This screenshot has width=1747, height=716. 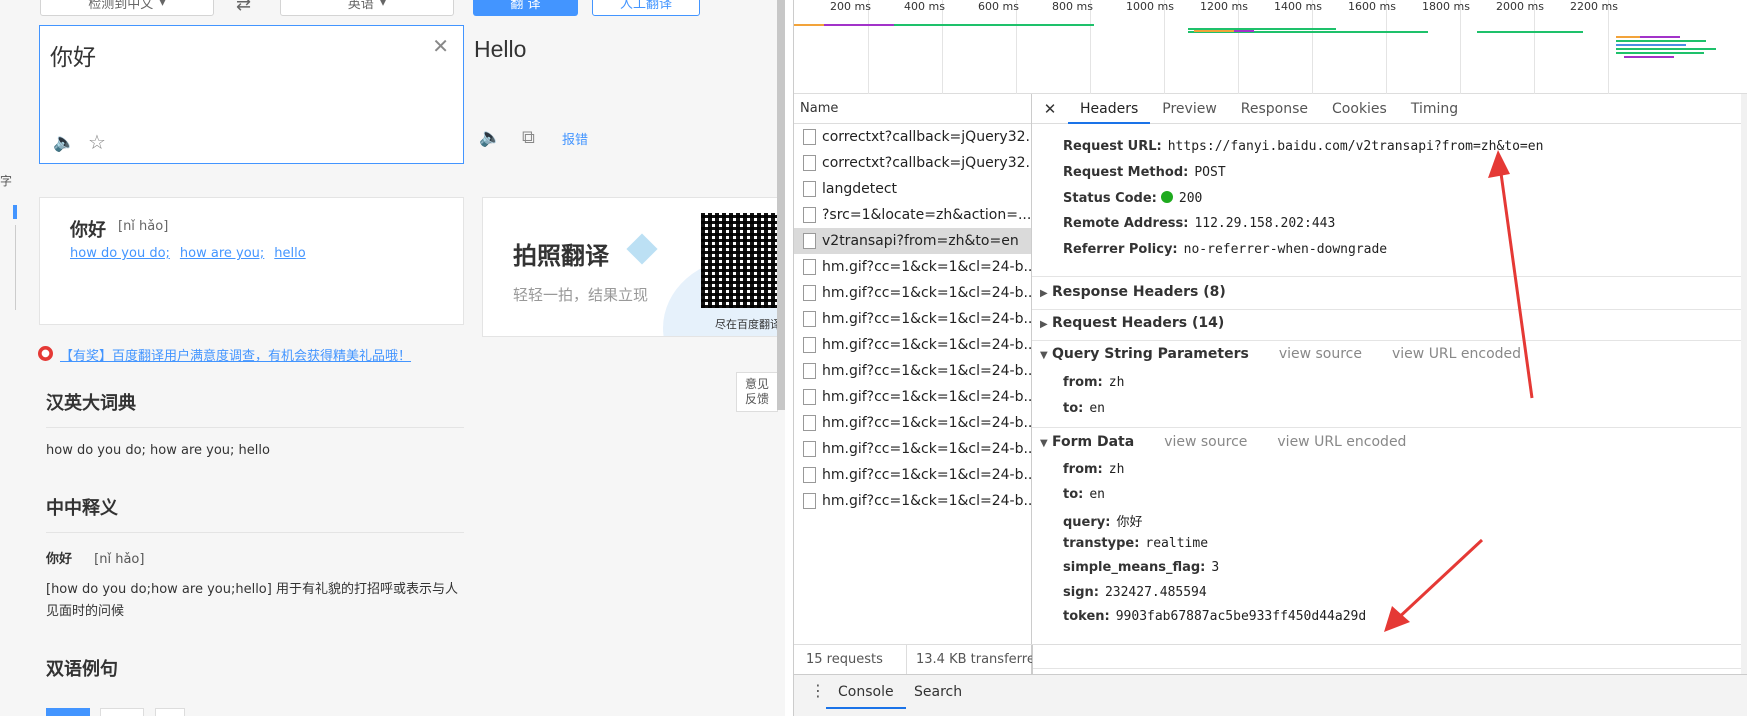 What do you see at coordinates (1135, 543) in the screenshot?
I see `form-param: transtype: realtime` at bounding box center [1135, 543].